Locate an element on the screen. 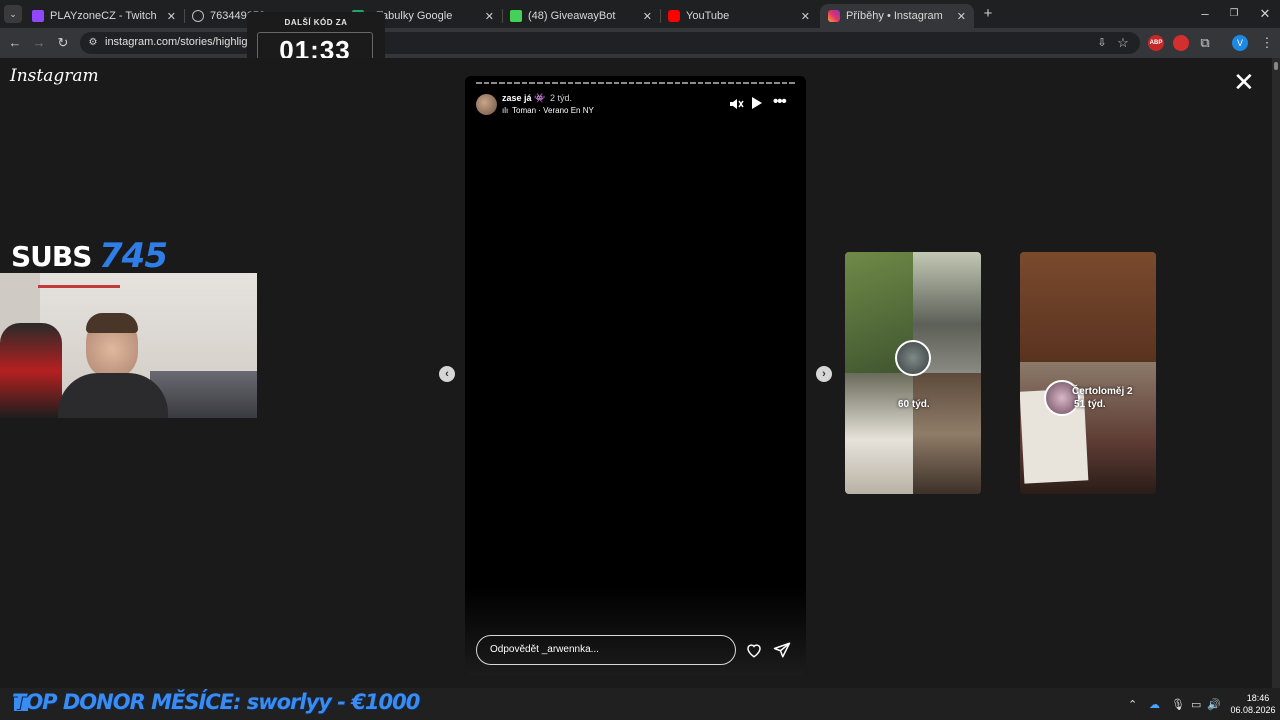  tab-label: Příběhy • Instagram is located at coordinates (894, 16).